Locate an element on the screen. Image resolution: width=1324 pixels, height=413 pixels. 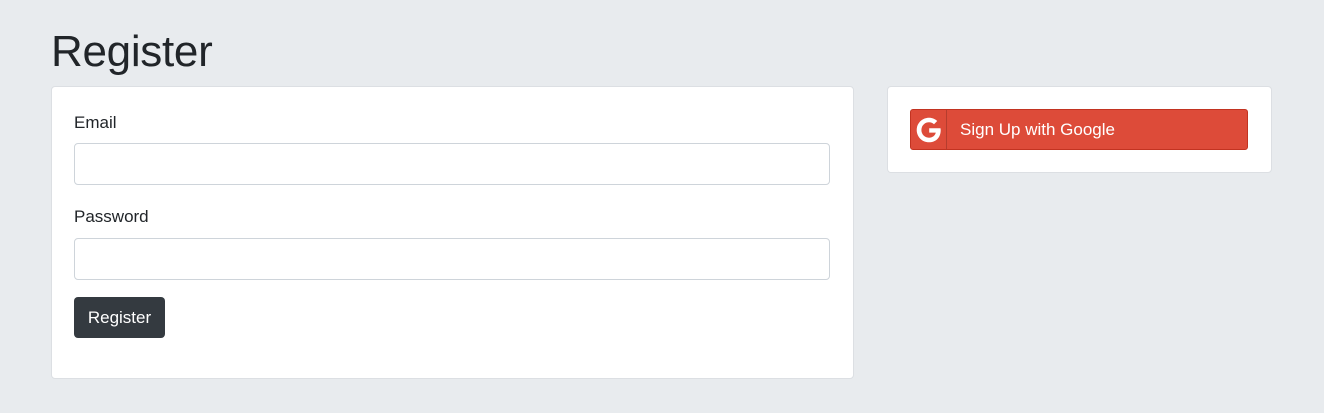
page-title: Register is located at coordinates (132, 51).